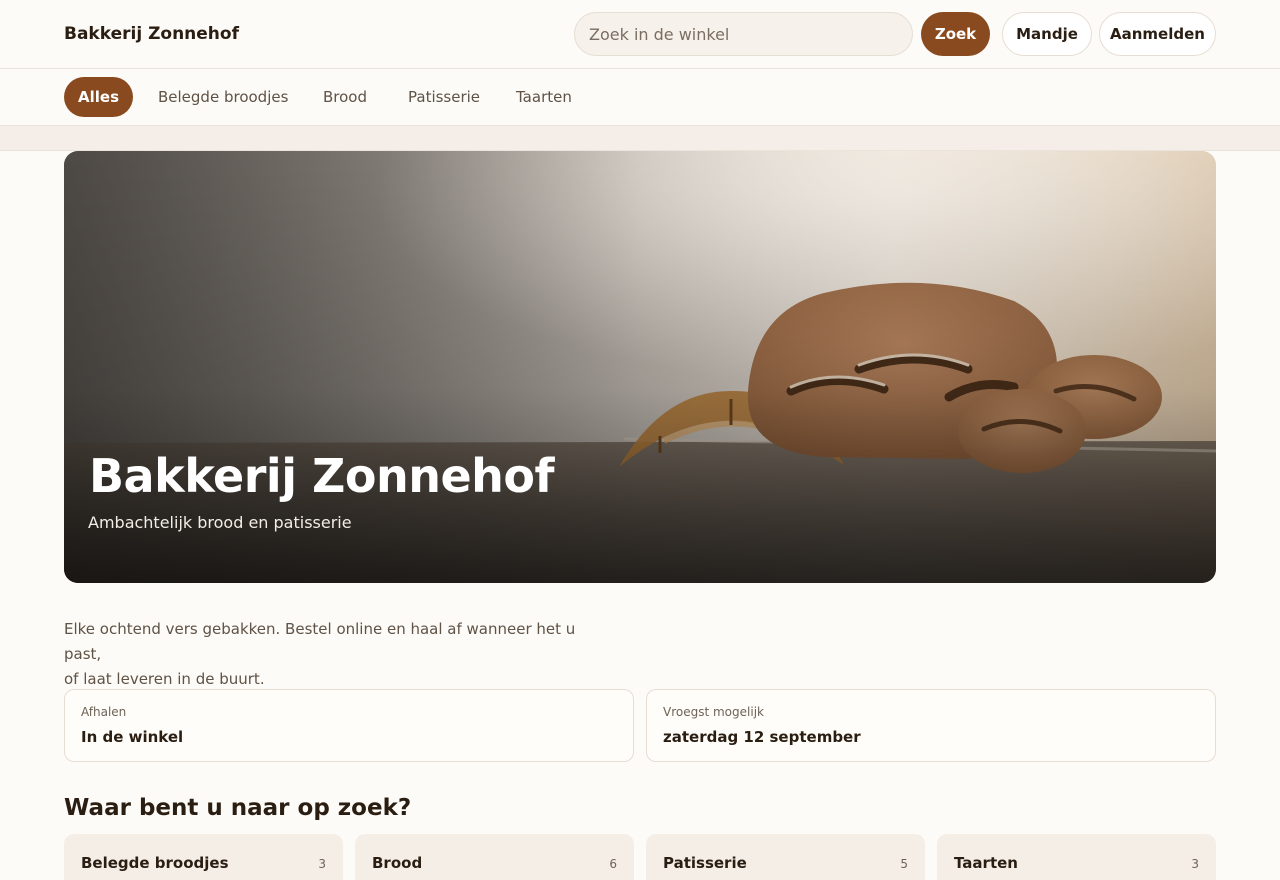  What do you see at coordinates (955, 34) in the screenshot?
I see `search-button: Zoek` at bounding box center [955, 34].